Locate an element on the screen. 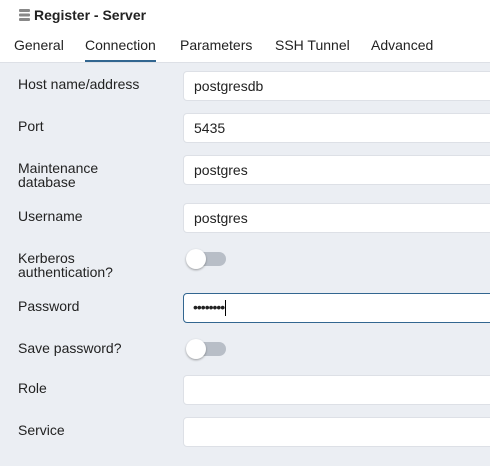 The height and width of the screenshot is (466, 490). username-input: postgres is located at coordinates (336, 218).